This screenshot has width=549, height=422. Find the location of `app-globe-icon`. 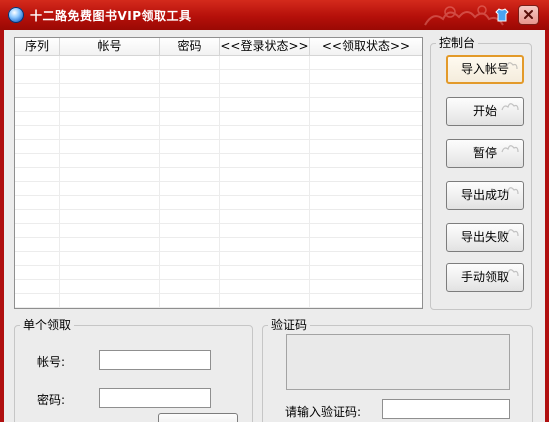

app-globe-icon is located at coordinates (16, 15).